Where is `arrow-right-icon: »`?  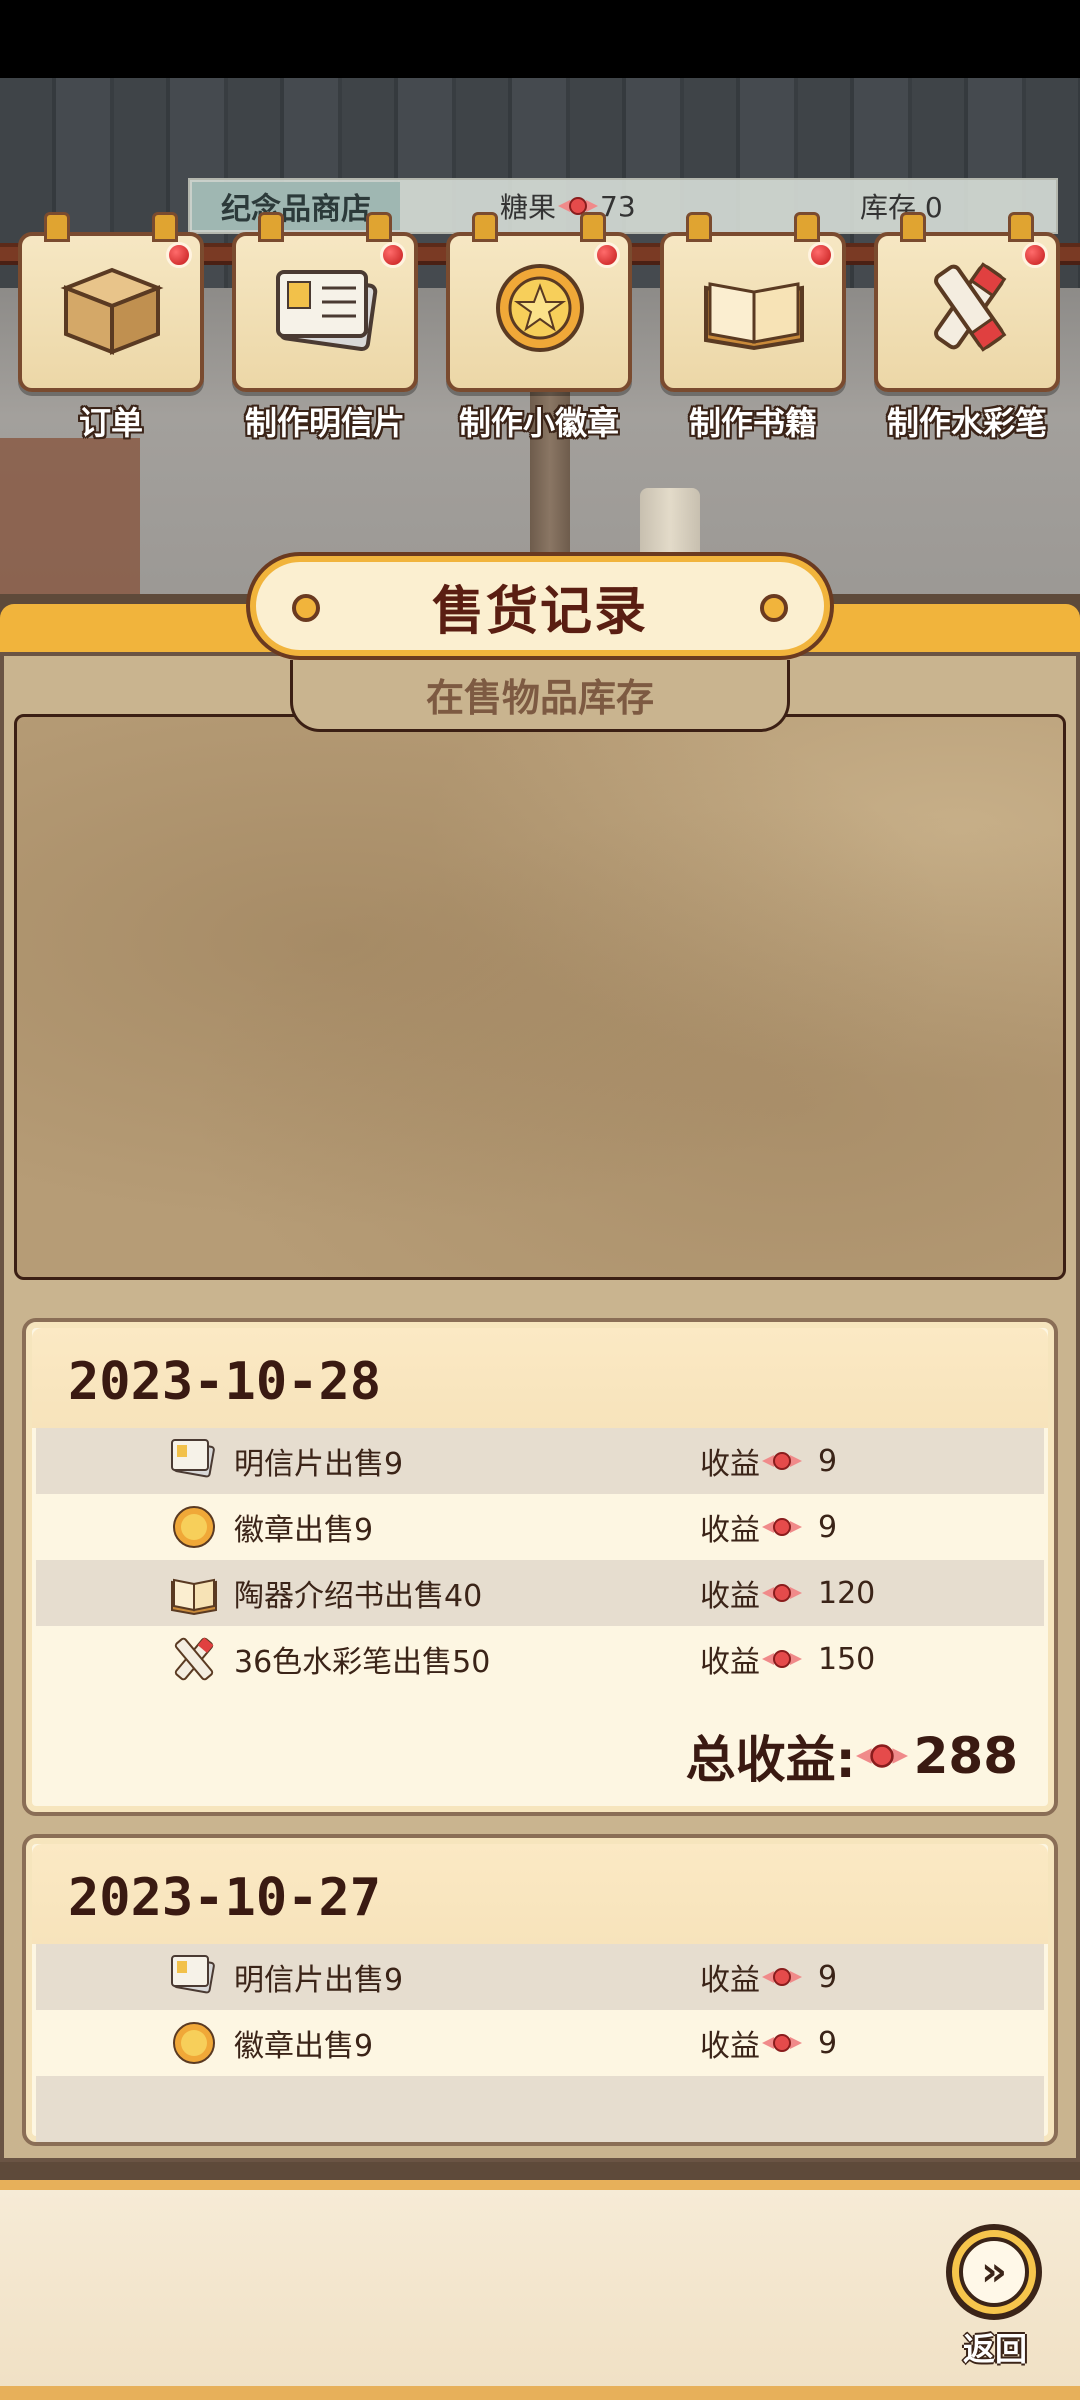
arrow-right-icon: » is located at coordinates (994, 2272).